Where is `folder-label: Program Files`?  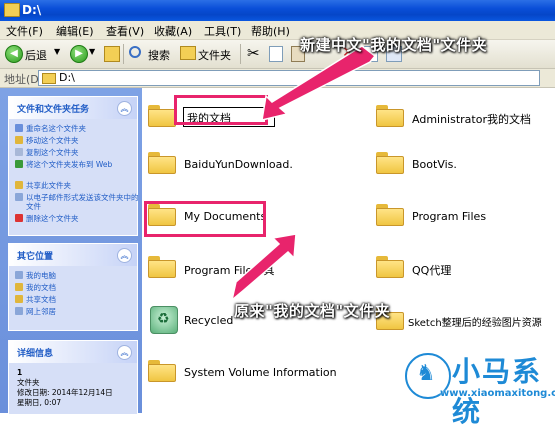
folder-label: Program Files is located at coordinates (449, 216).